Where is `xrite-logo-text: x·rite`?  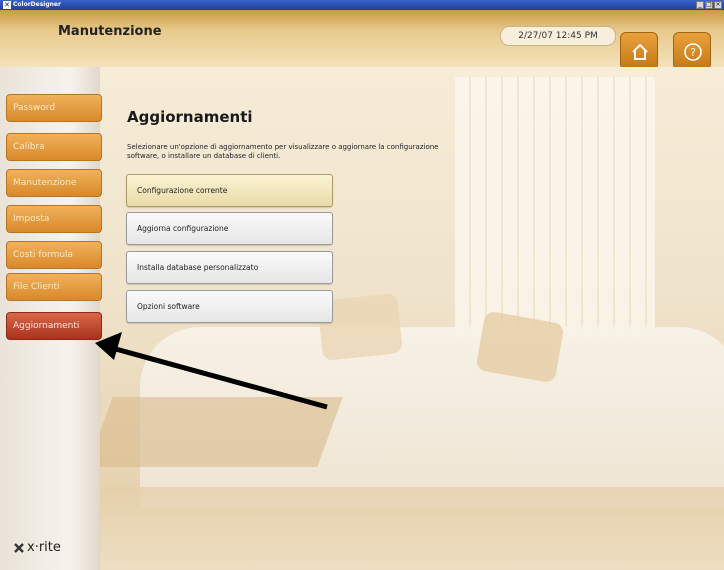
xrite-logo-text: x·rite is located at coordinates (44, 547).